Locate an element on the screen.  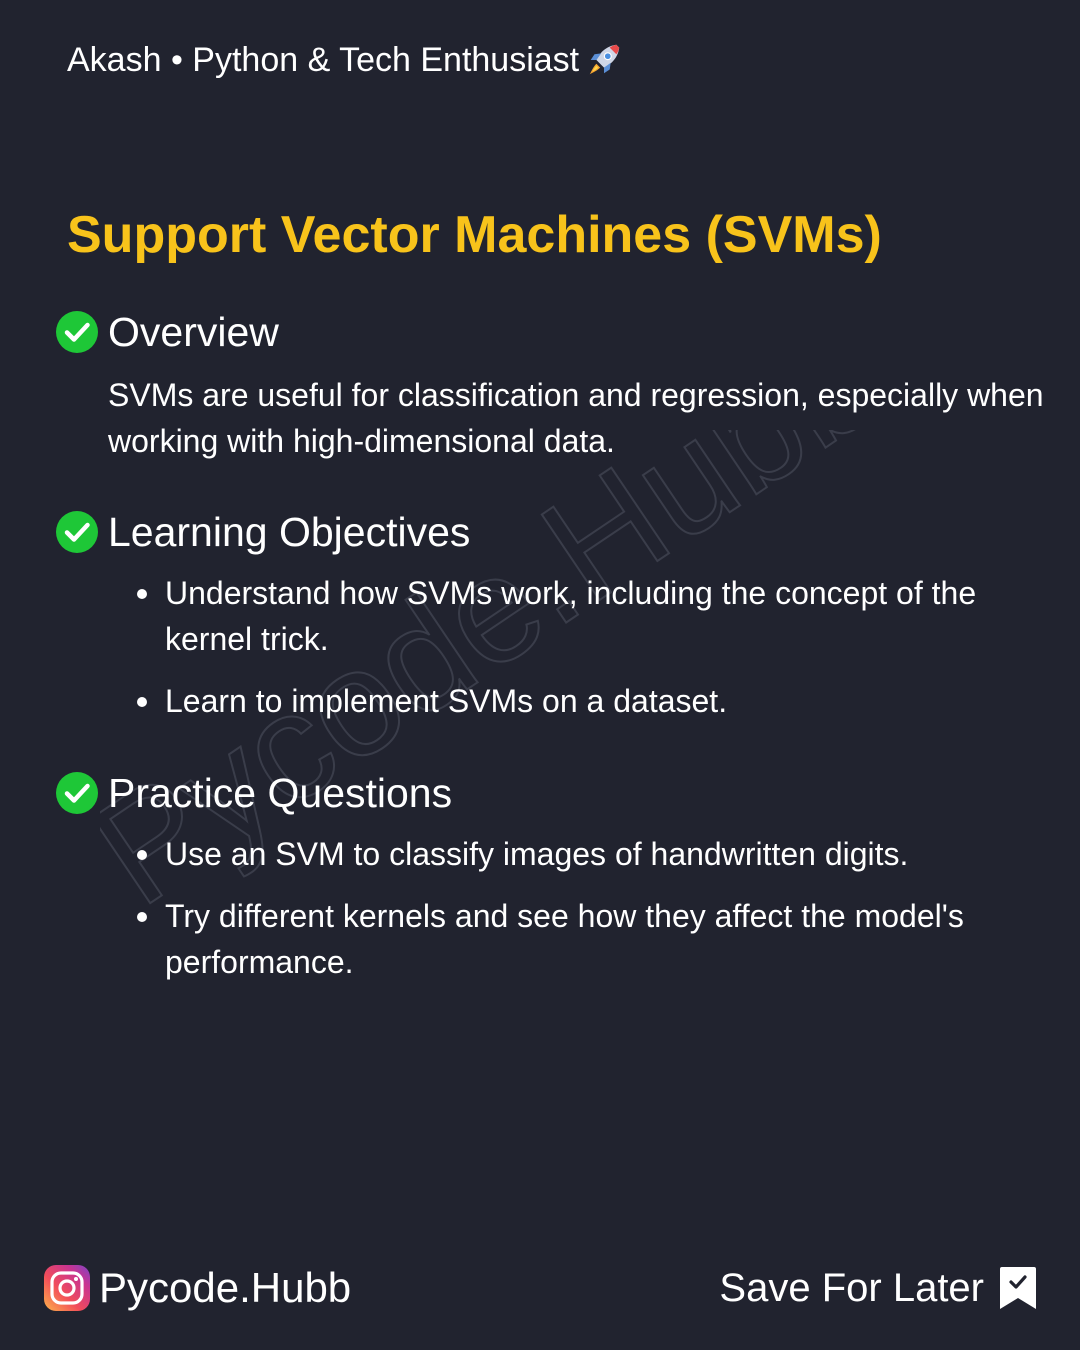
author-line: Akash • Python & Tech Enthusiast is located at coordinates (345, 60).